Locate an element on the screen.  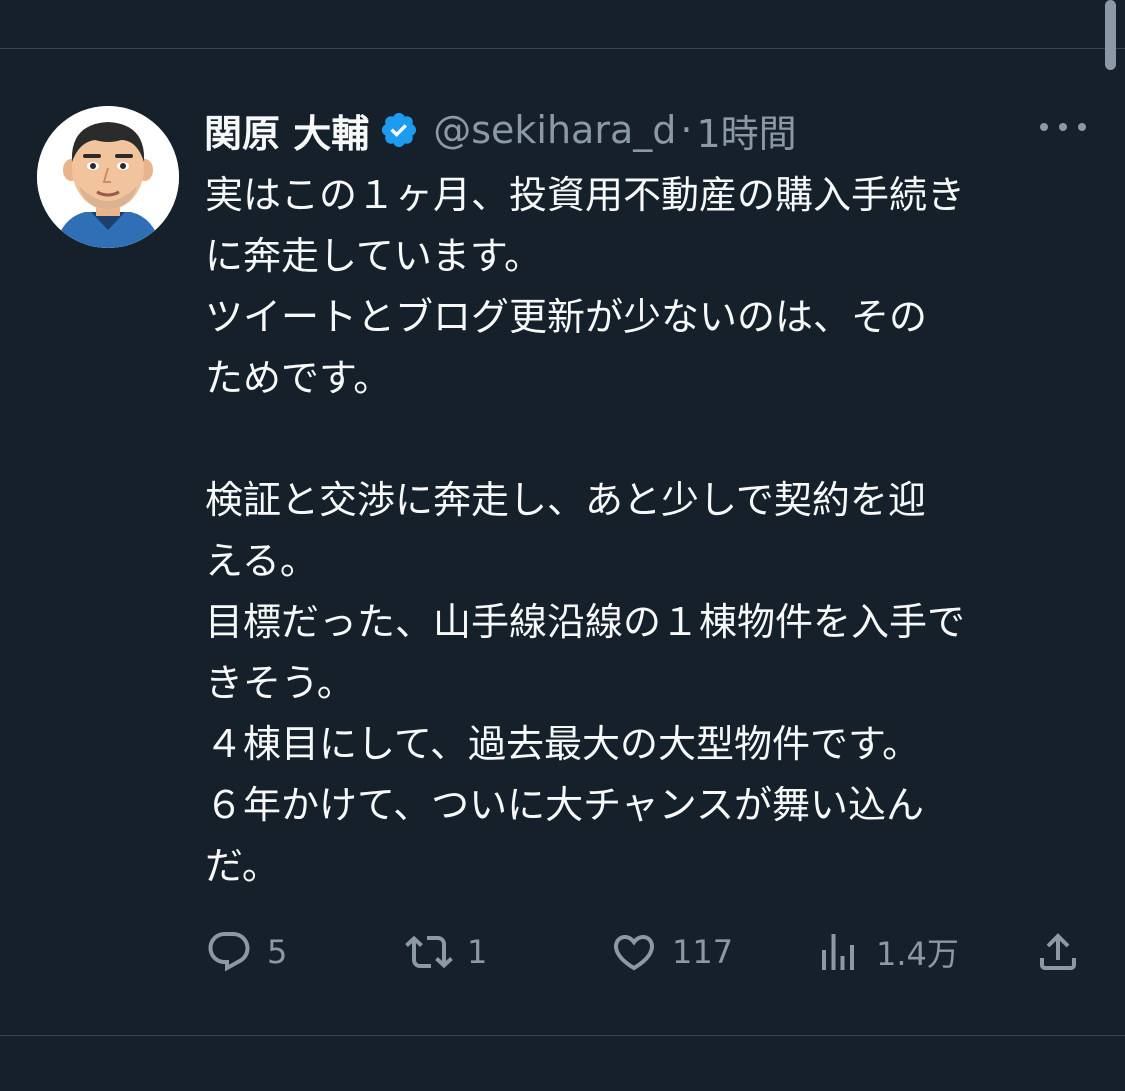
views-count: 1.4万 is located at coordinates (917, 954).